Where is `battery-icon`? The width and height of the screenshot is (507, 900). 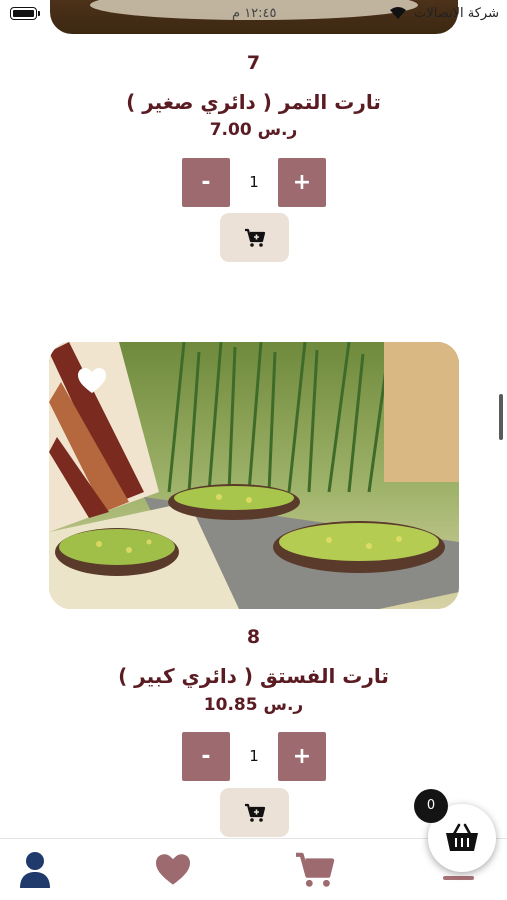 battery-icon is located at coordinates (25, 13).